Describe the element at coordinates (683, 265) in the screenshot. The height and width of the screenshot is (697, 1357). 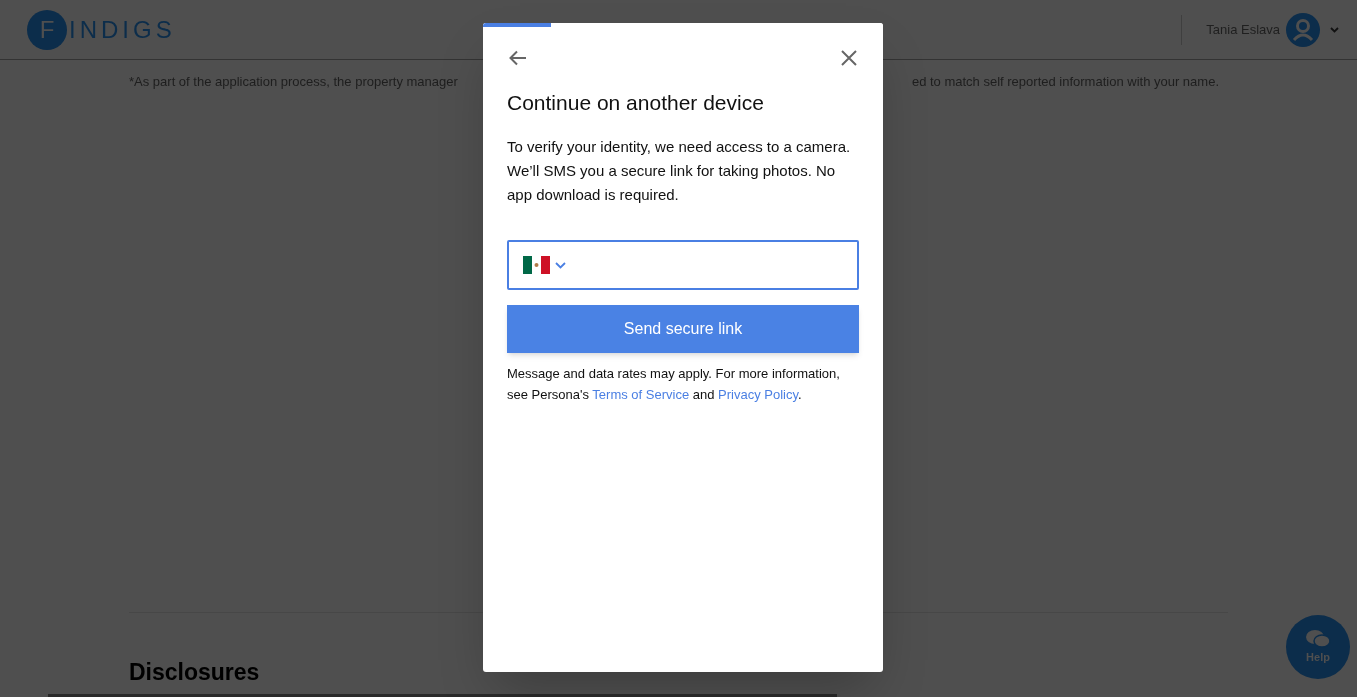
I see `phone-input-field` at that location.